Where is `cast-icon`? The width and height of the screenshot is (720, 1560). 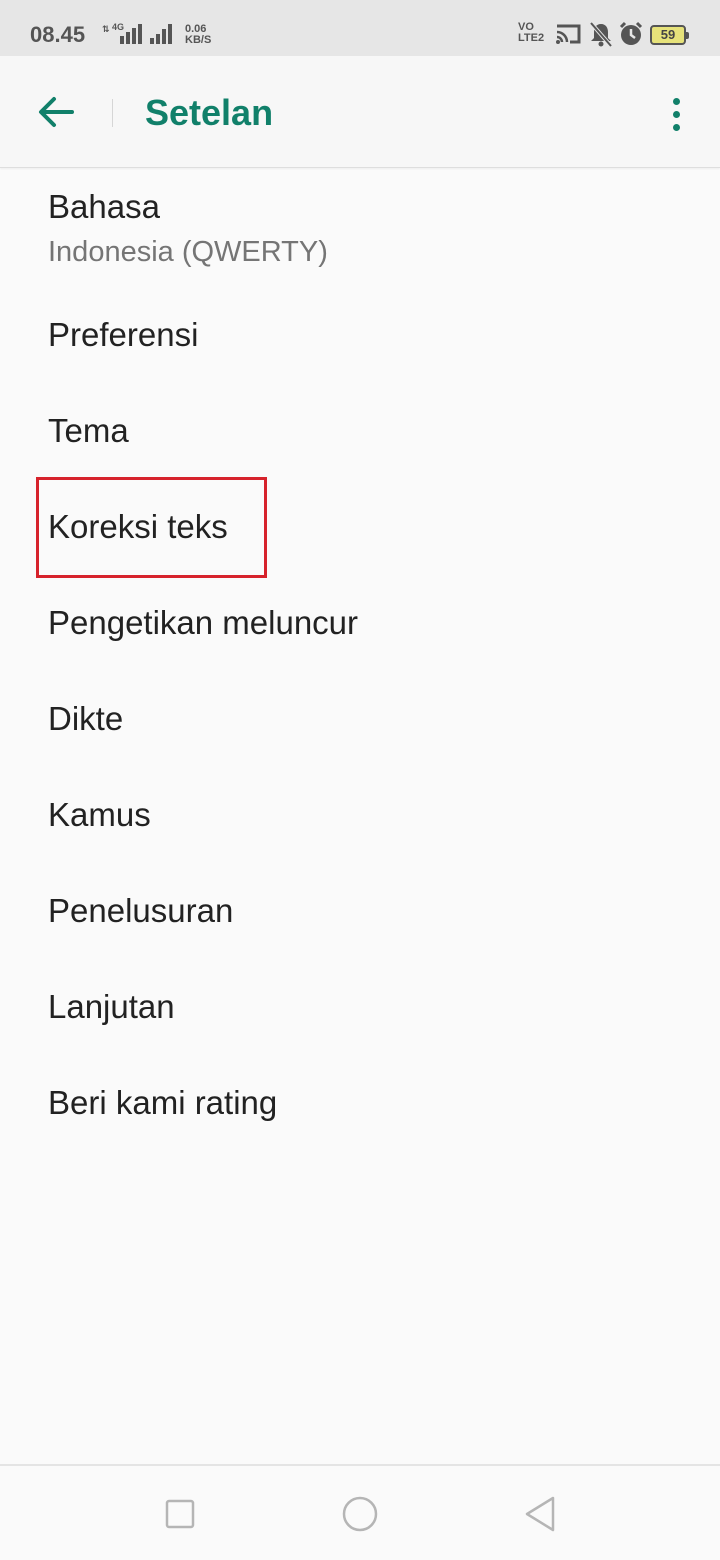
cast-icon is located at coordinates (568, 34).